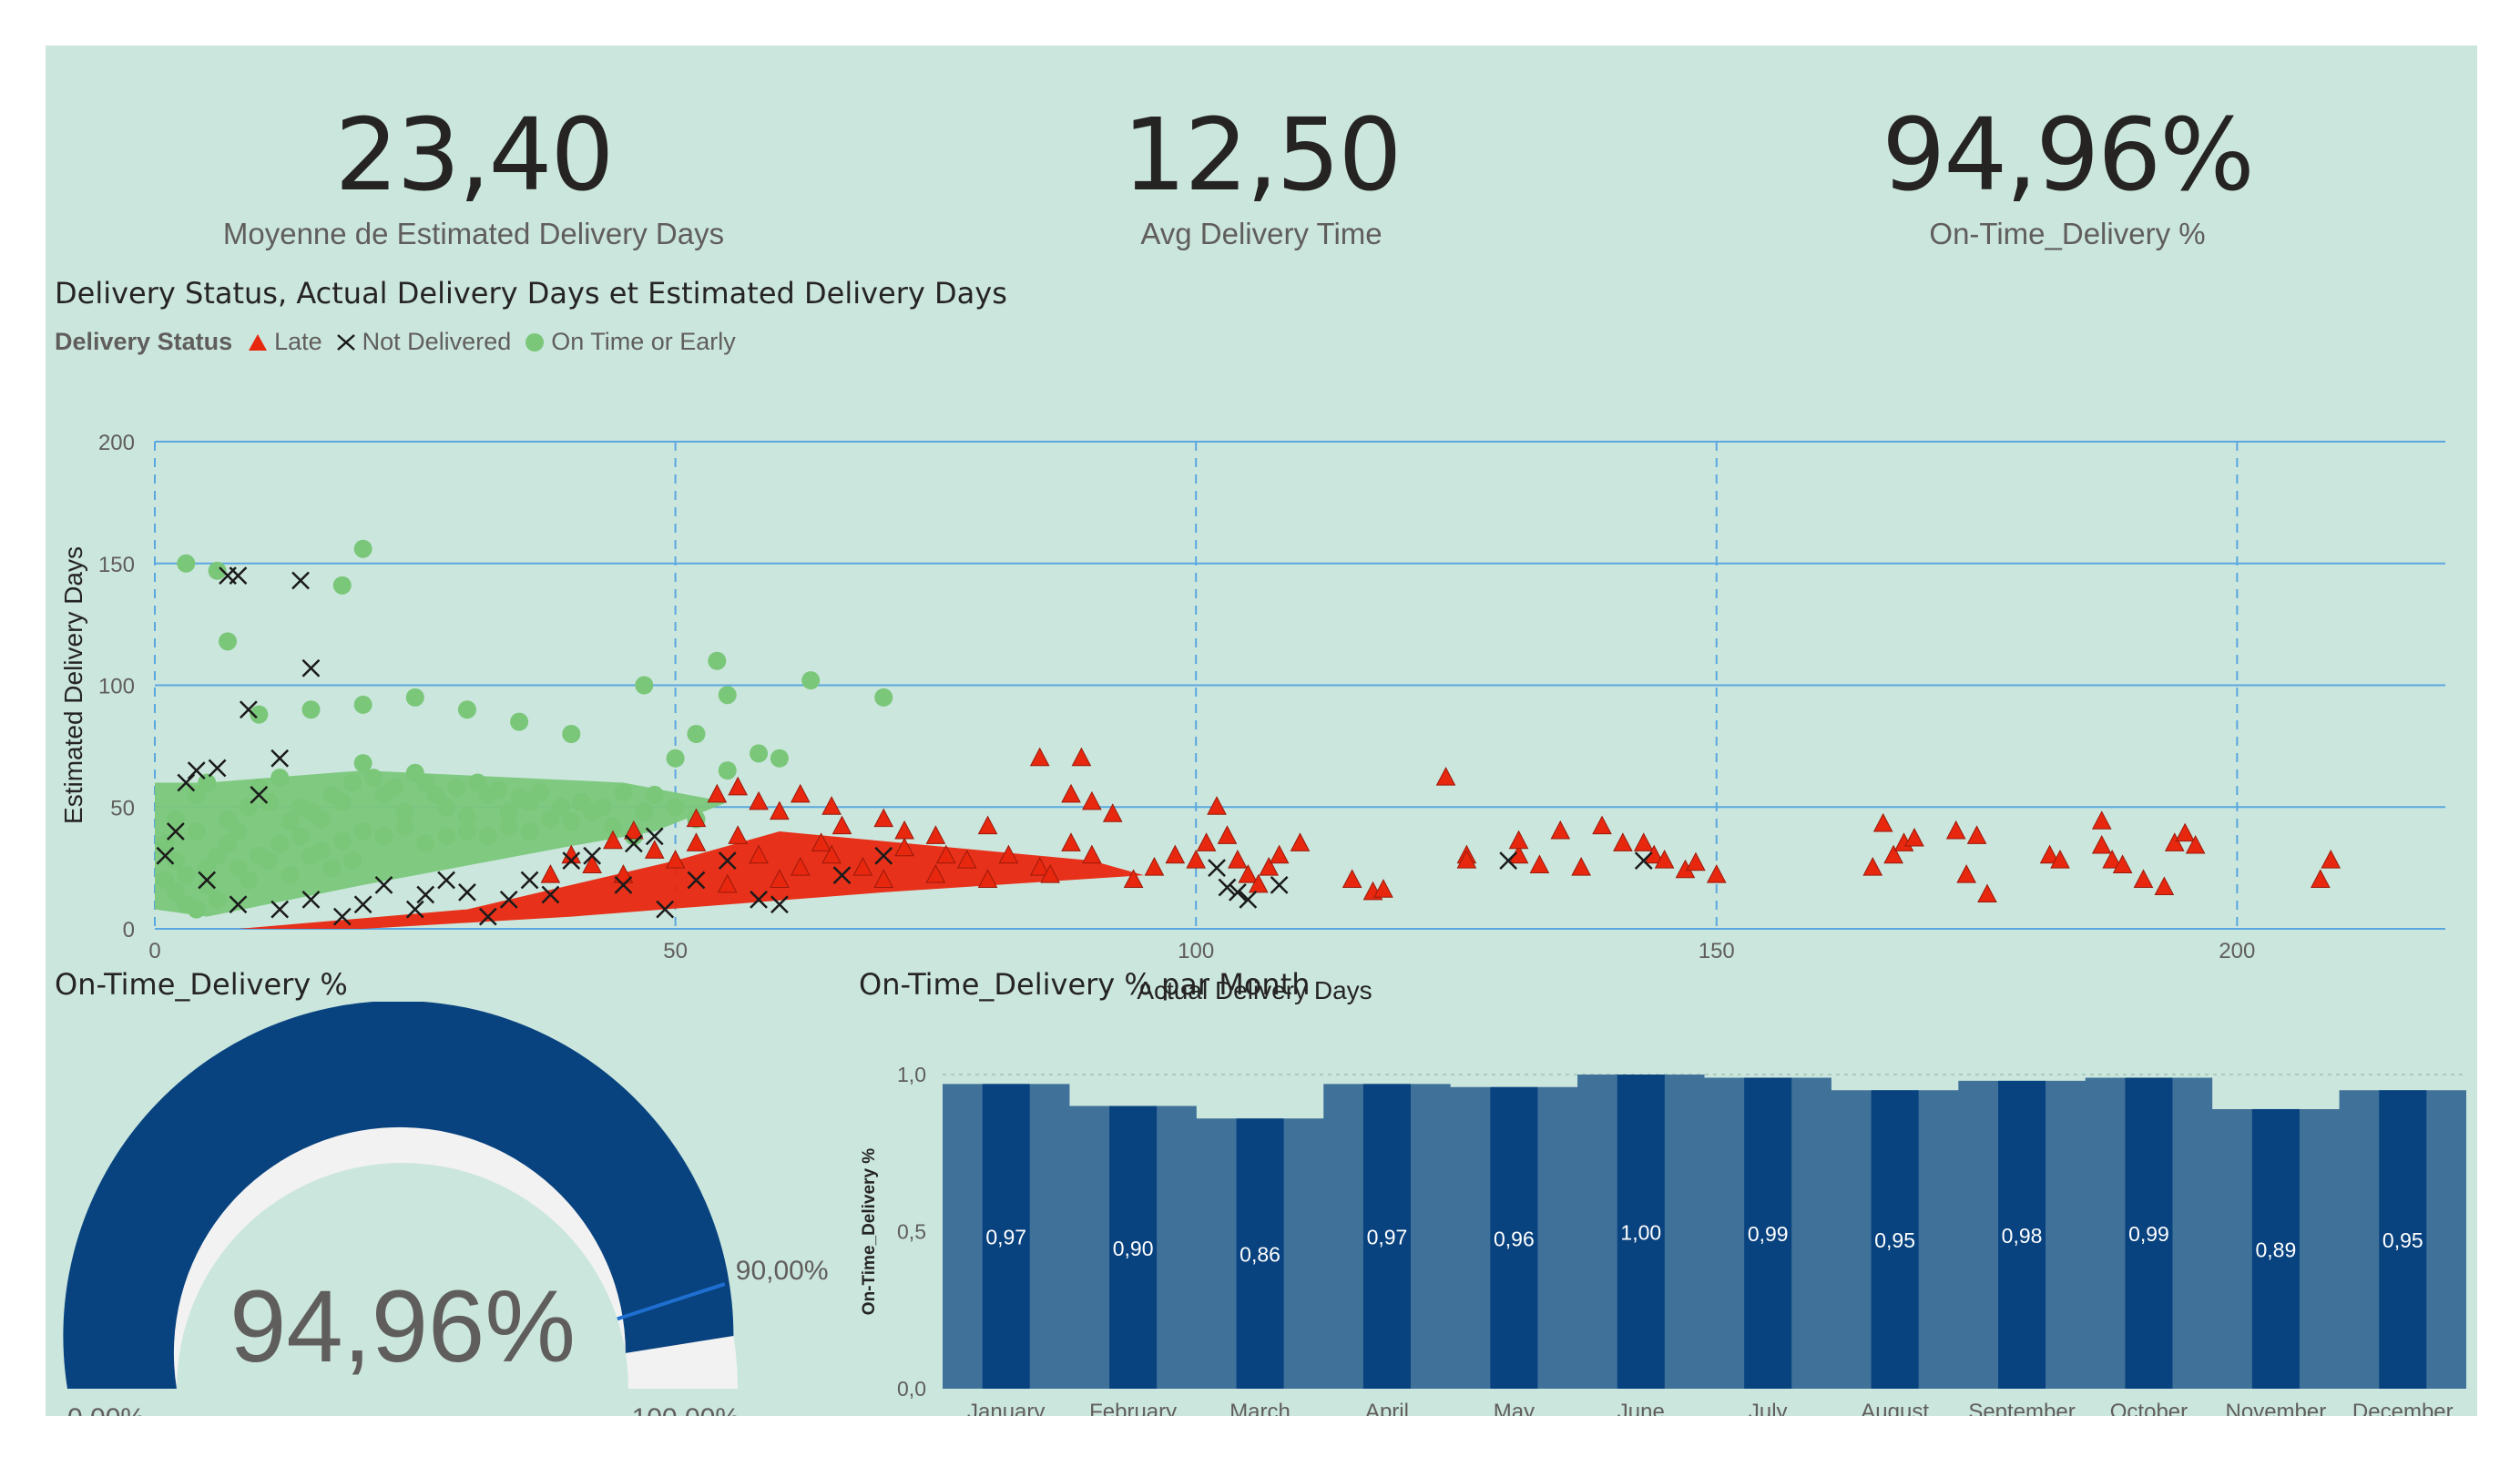  Describe the element at coordinates (423, 342) in the screenshot. I see `legend-item-not-delivered: Not Delivered` at that location.